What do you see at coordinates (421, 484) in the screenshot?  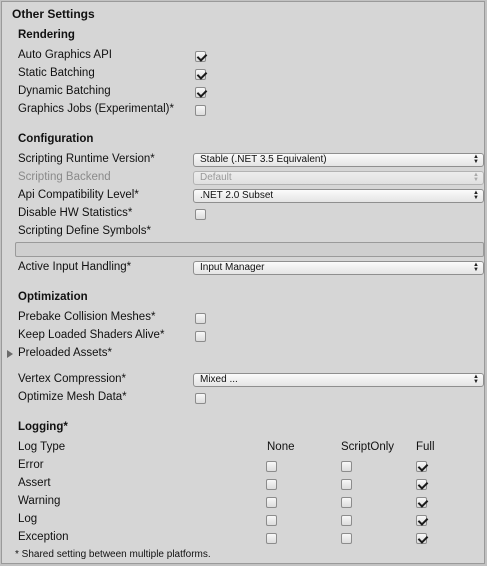 I see `assert-full-checkbox` at bounding box center [421, 484].